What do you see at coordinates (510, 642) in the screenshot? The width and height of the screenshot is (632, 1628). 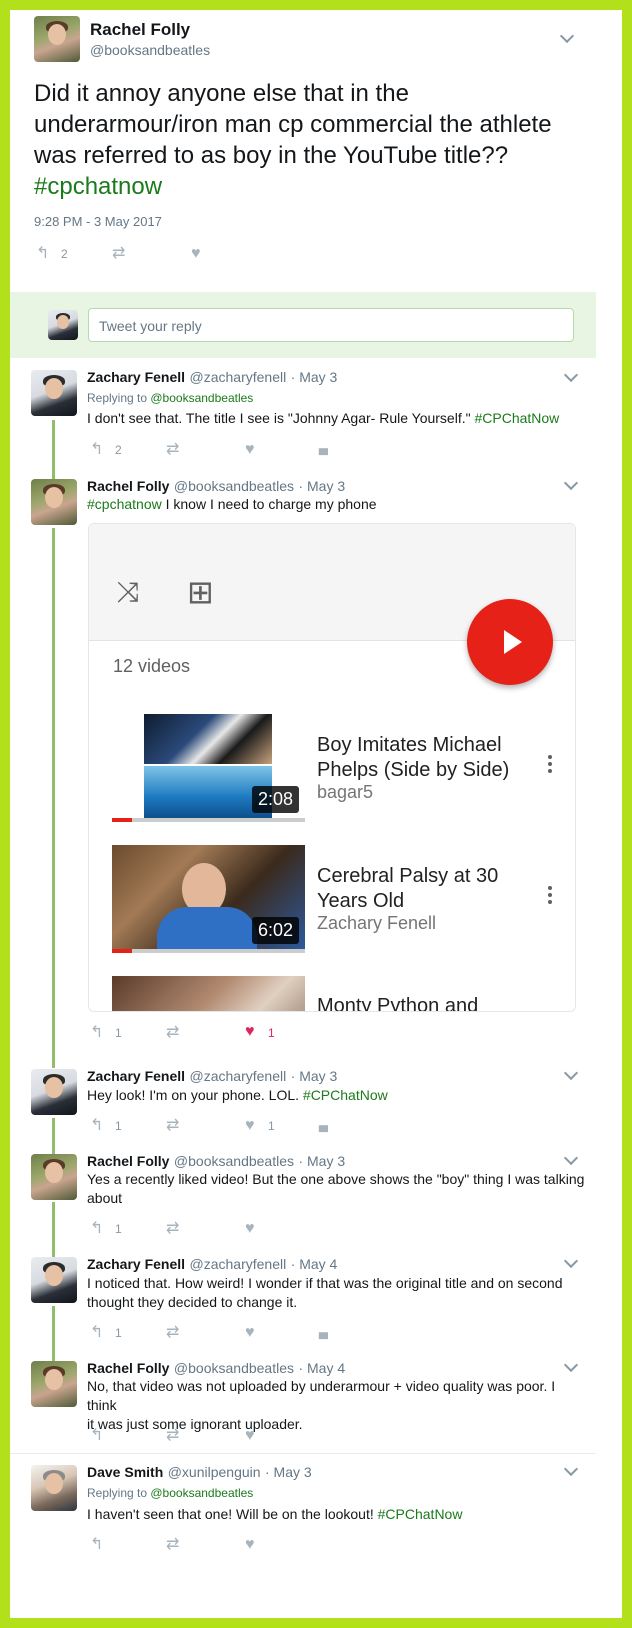 I see `play-button` at bounding box center [510, 642].